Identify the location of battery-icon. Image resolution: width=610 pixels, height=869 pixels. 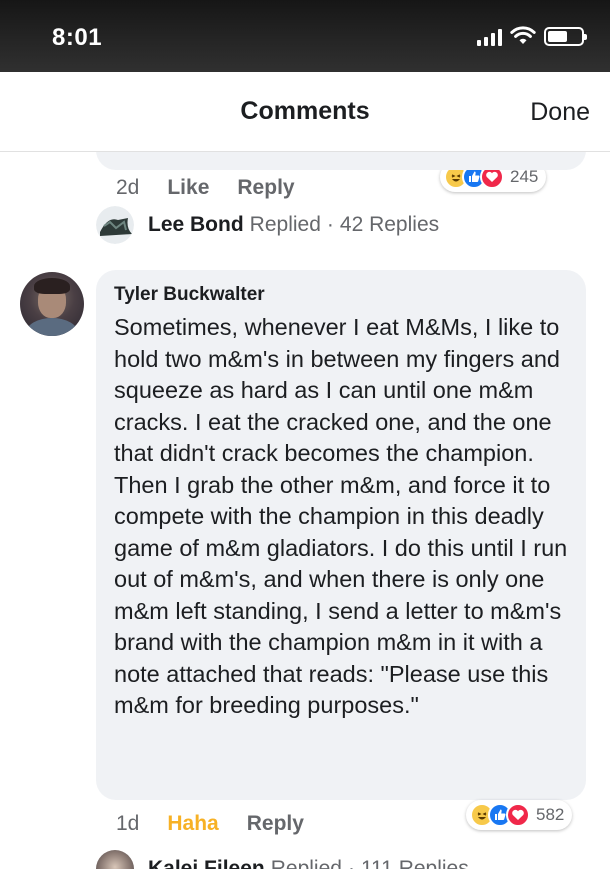
(565, 36).